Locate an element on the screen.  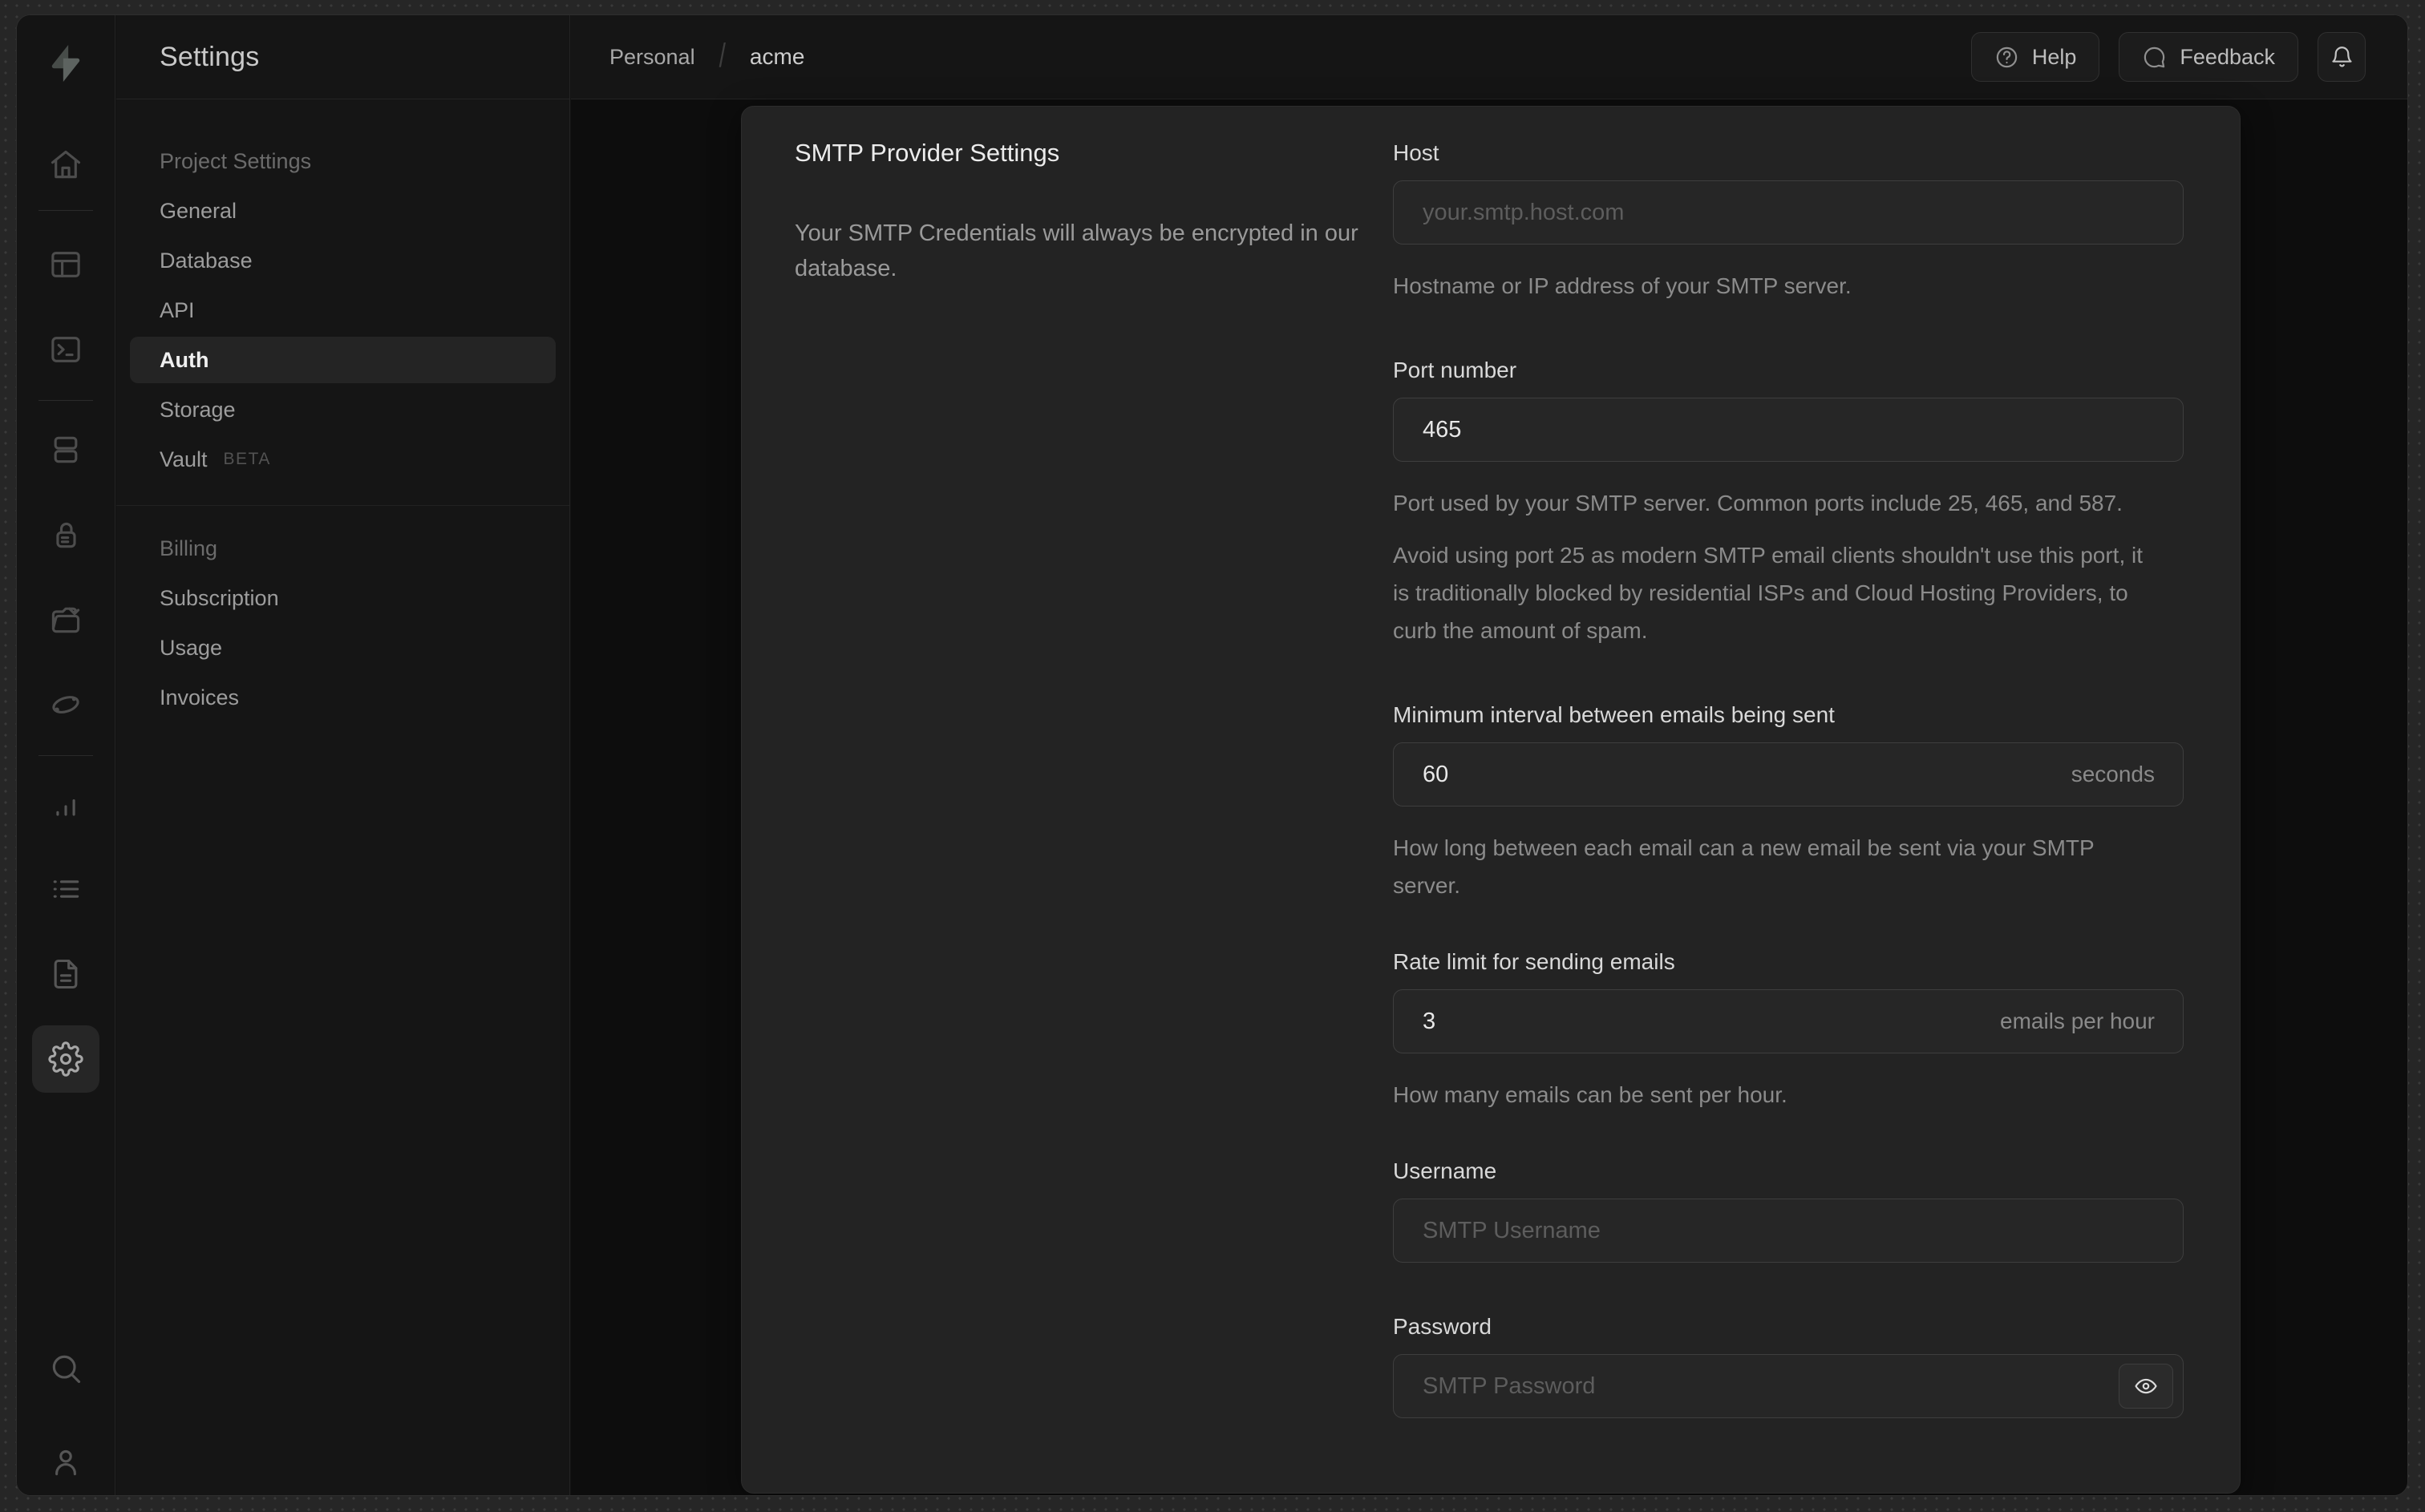
icon-rail is located at coordinates (66, 755).